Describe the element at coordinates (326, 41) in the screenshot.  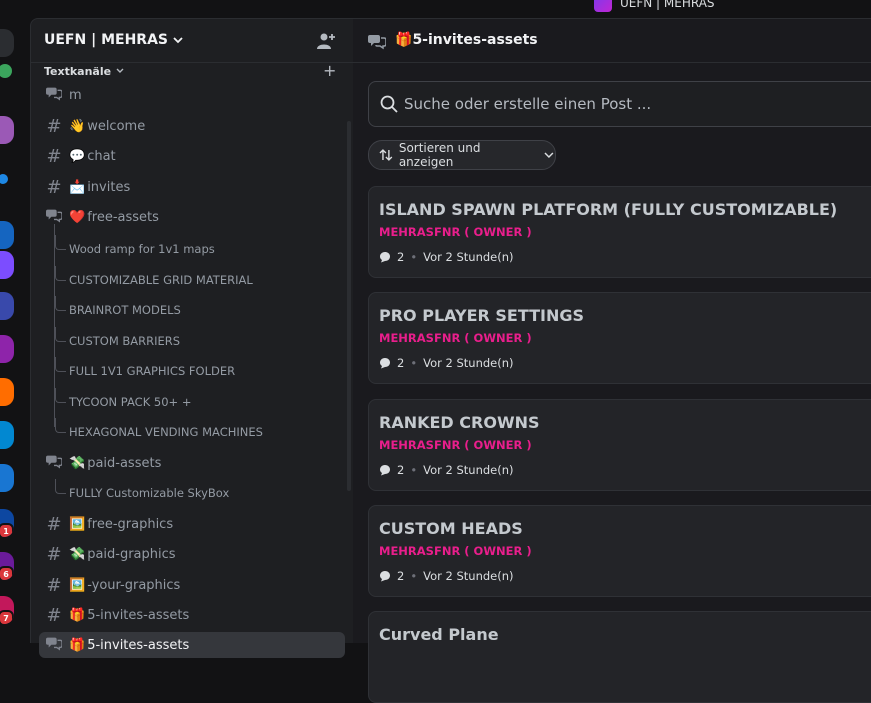
I see `add-member-icon` at that location.